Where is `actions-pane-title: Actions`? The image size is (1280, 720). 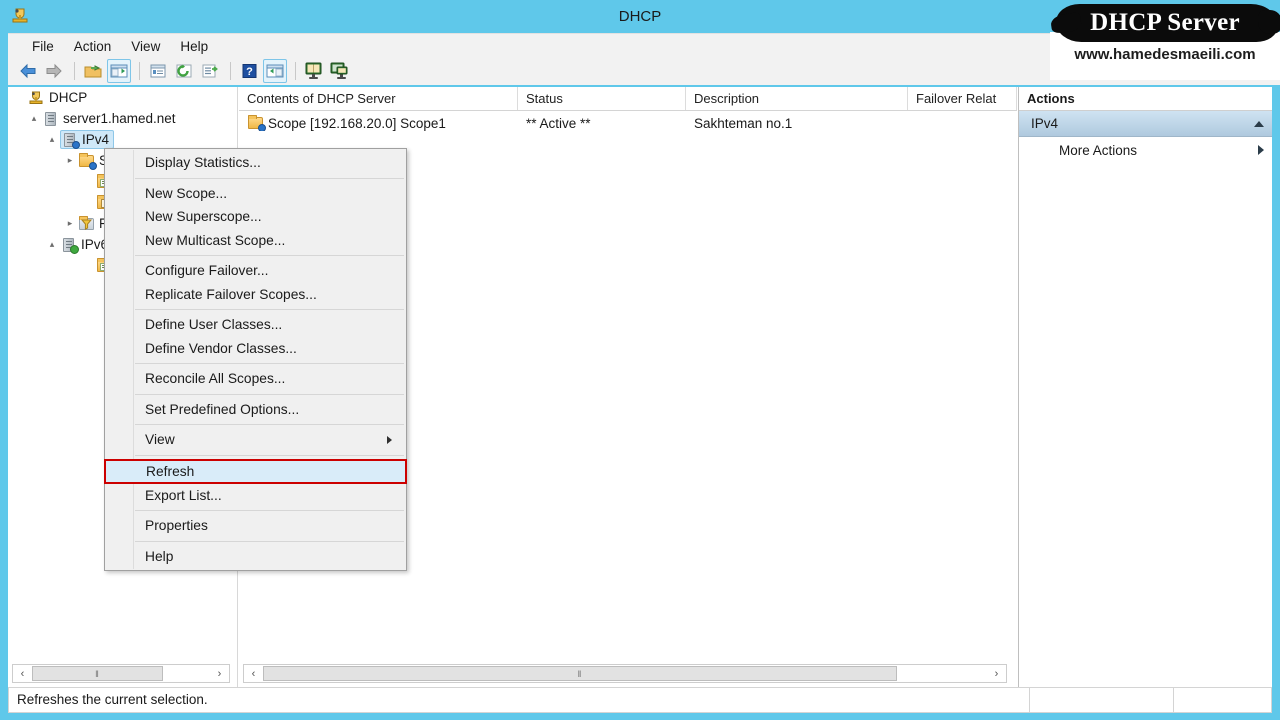 actions-pane-title: Actions is located at coordinates (1145, 99).